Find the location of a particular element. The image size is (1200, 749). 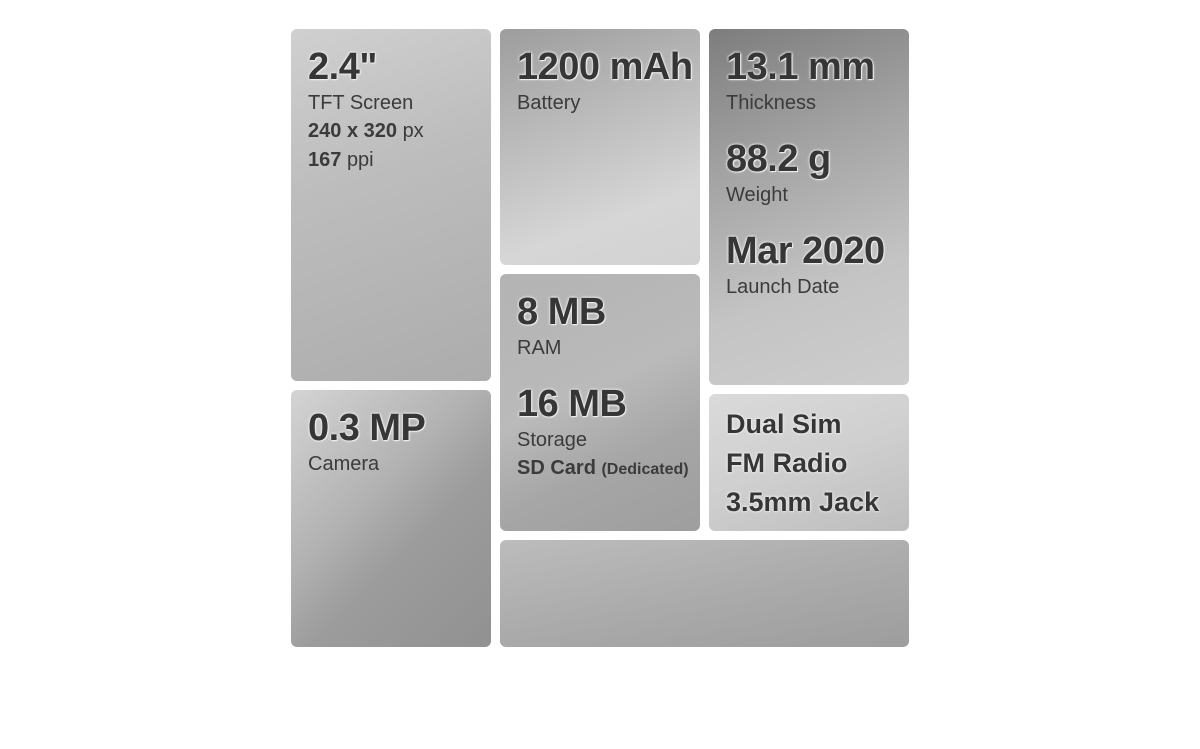

weight-label: Weight is located at coordinates (757, 195).